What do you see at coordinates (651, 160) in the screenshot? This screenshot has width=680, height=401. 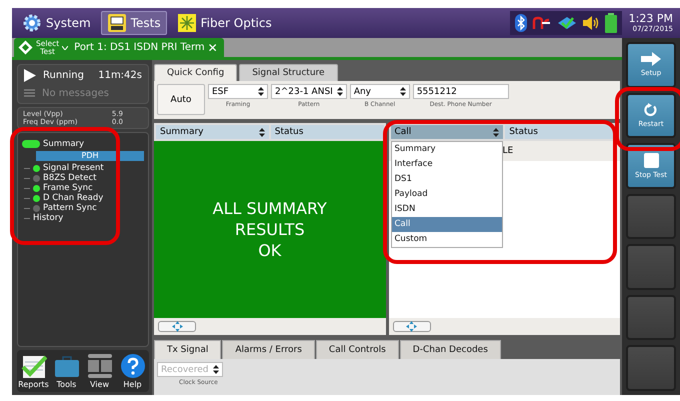 I see `stop-icon` at bounding box center [651, 160].